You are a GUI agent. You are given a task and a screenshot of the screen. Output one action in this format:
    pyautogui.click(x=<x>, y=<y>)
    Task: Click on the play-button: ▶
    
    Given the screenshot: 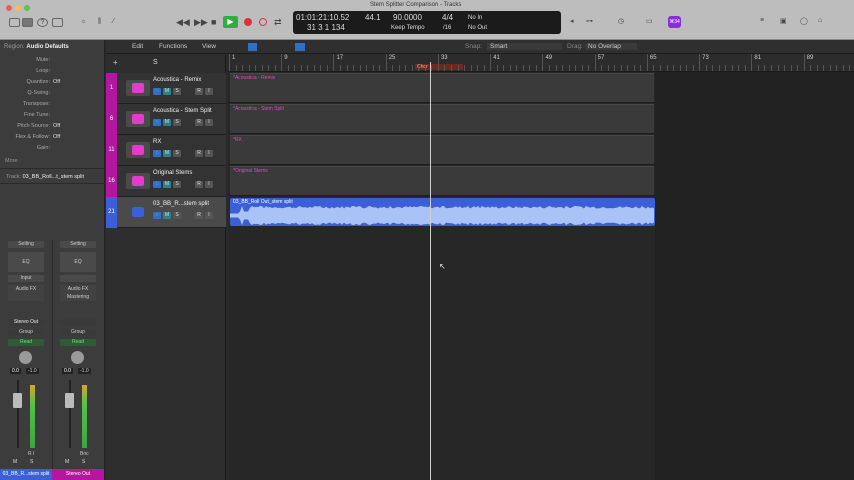 What is the action you would take?
    pyautogui.click(x=230, y=22)
    